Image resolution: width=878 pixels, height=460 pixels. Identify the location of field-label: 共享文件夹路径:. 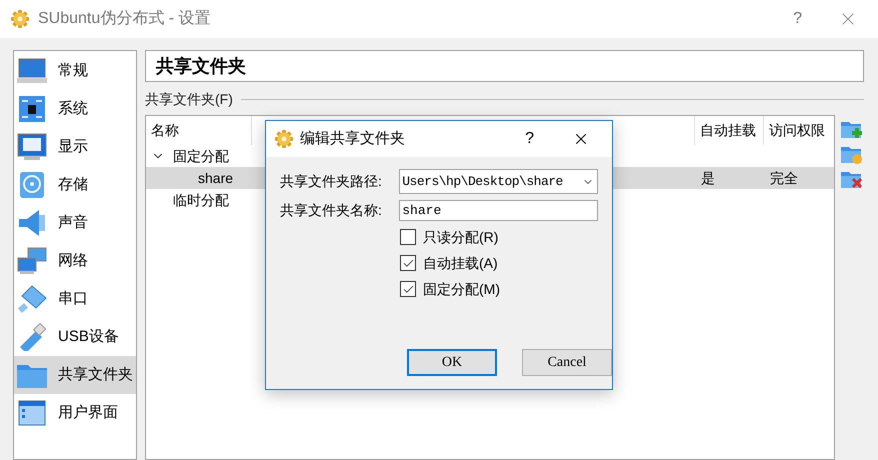
(331, 181).